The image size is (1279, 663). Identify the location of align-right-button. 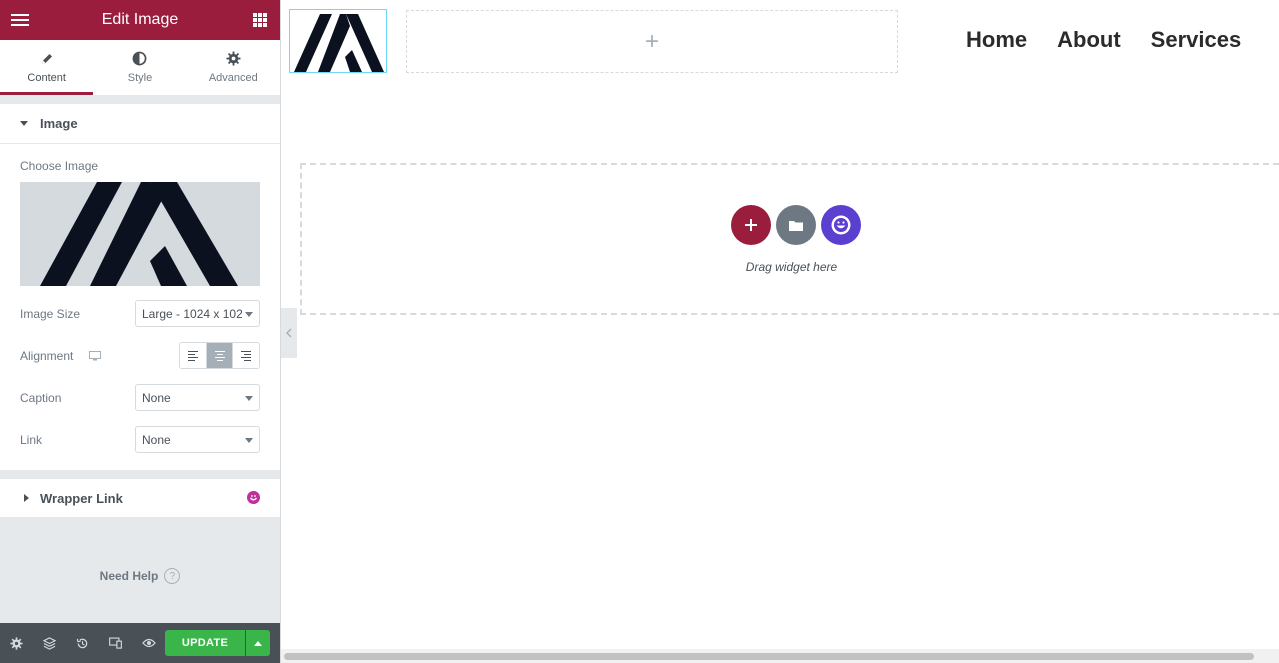
(246, 355).